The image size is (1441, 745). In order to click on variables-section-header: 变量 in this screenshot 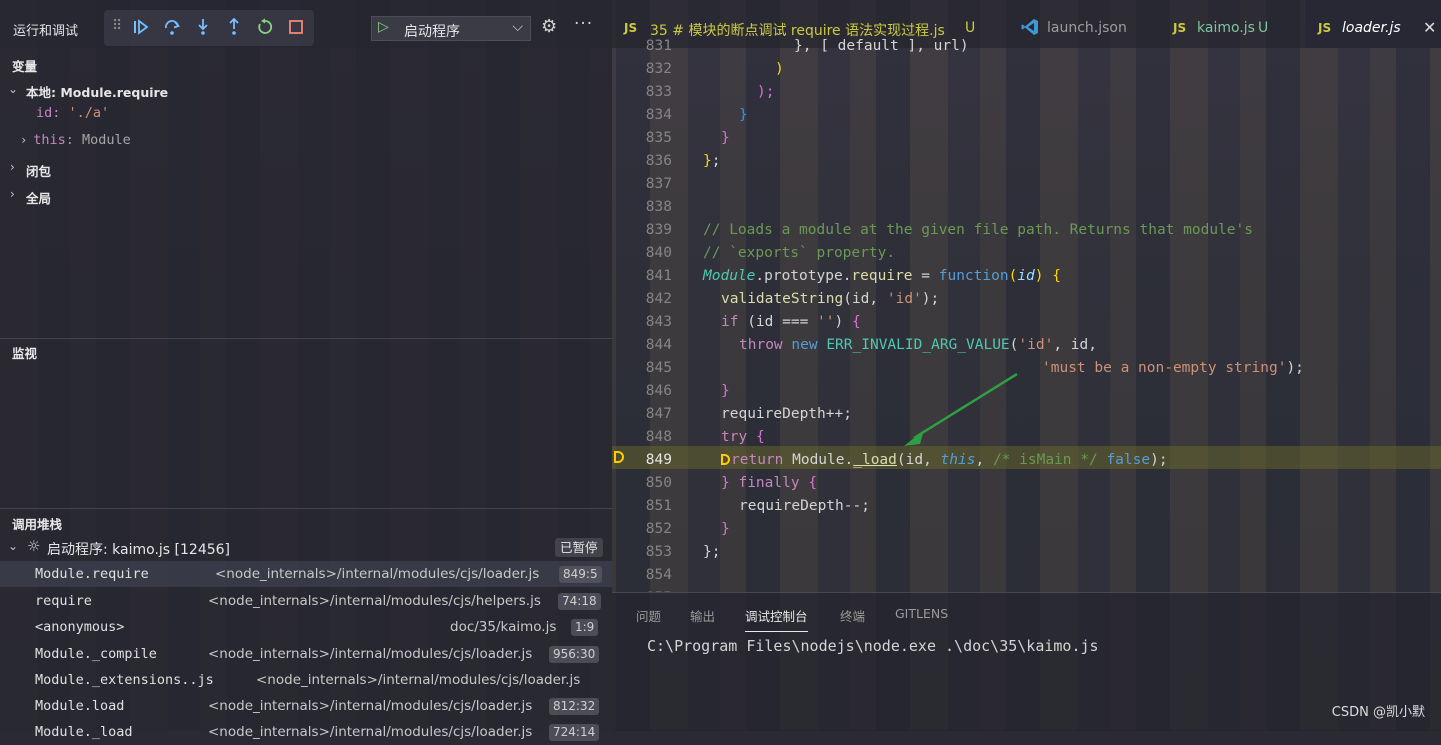, I will do `click(306, 63)`.